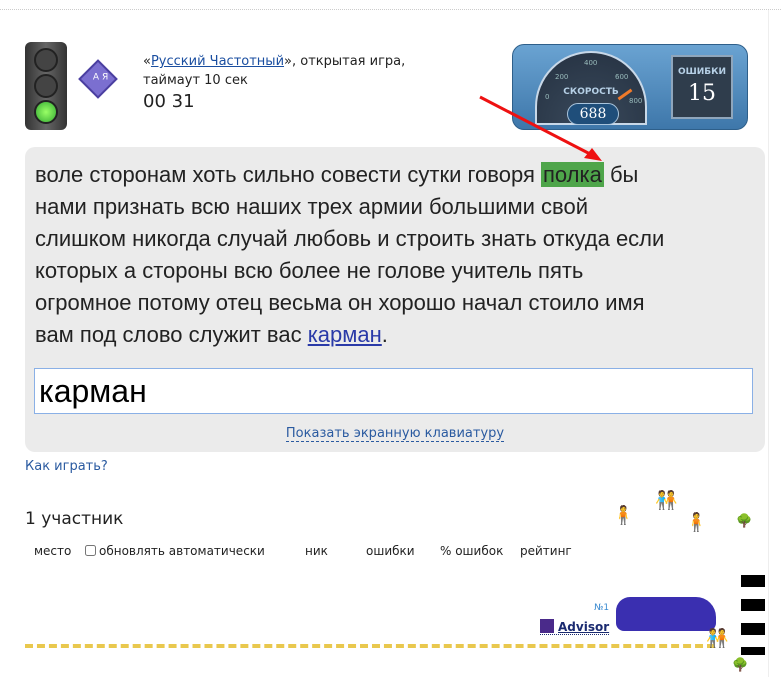  What do you see at coordinates (66, 466) in the screenshot?
I see `how-to-play-link: Как играть?` at bounding box center [66, 466].